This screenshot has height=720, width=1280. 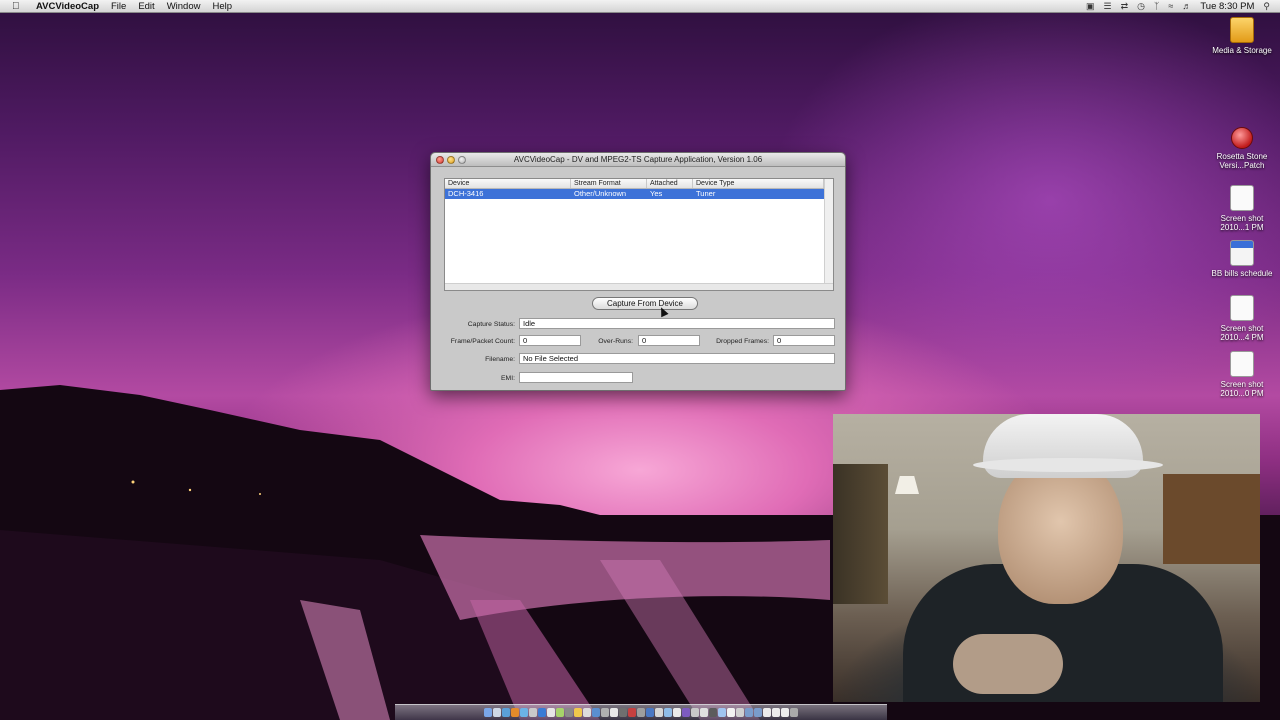 What do you see at coordinates (669, 340) in the screenshot?
I see `over-runs-field: 0` at bounding box center [669, 340].